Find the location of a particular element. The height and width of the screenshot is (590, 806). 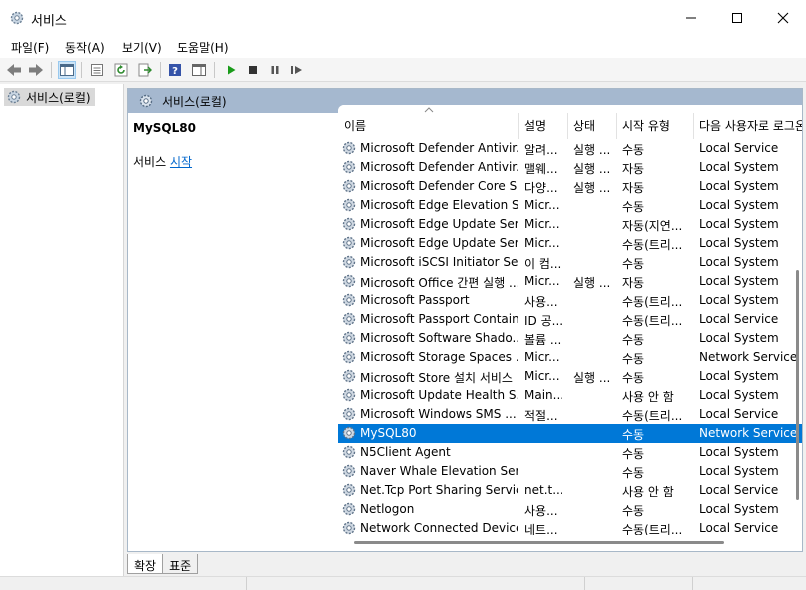

properties-button is located at coordinates (97, 70).